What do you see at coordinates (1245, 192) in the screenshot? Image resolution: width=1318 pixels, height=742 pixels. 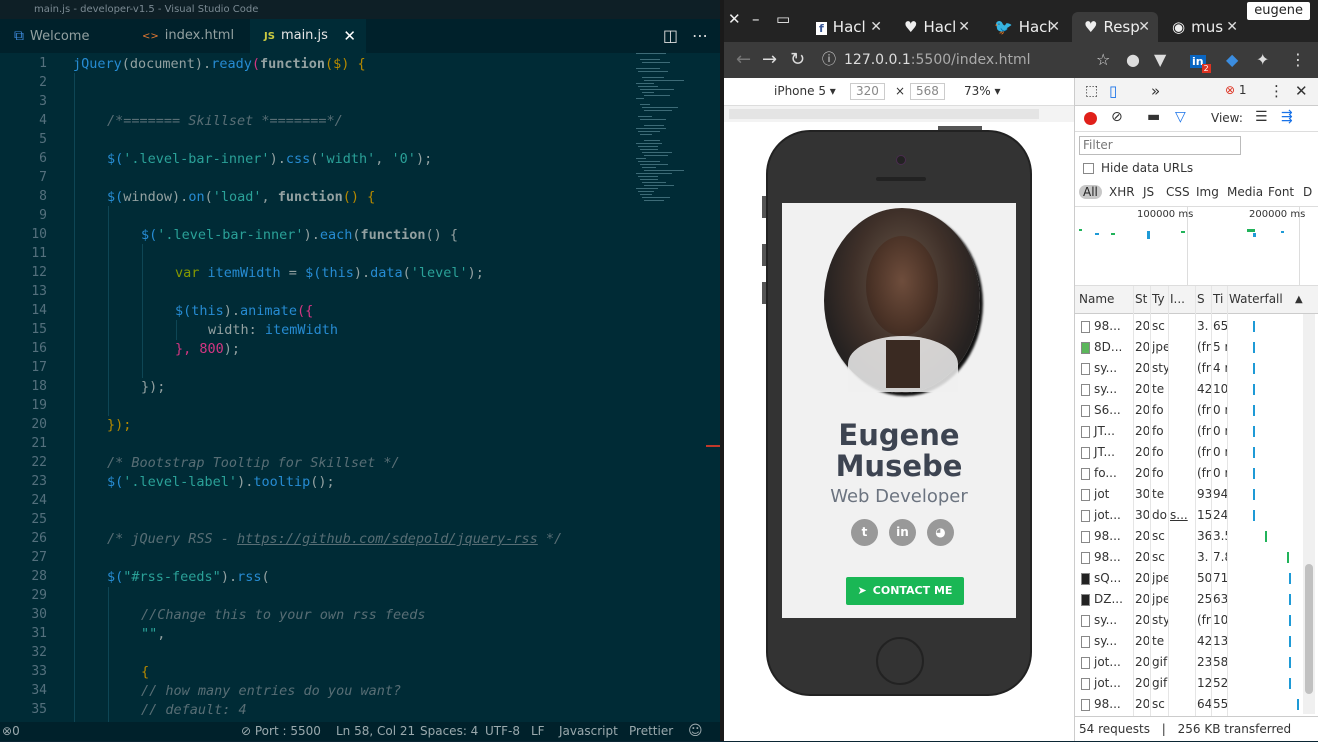 I see `type-media: Media` at bounding box center [1245, 192].